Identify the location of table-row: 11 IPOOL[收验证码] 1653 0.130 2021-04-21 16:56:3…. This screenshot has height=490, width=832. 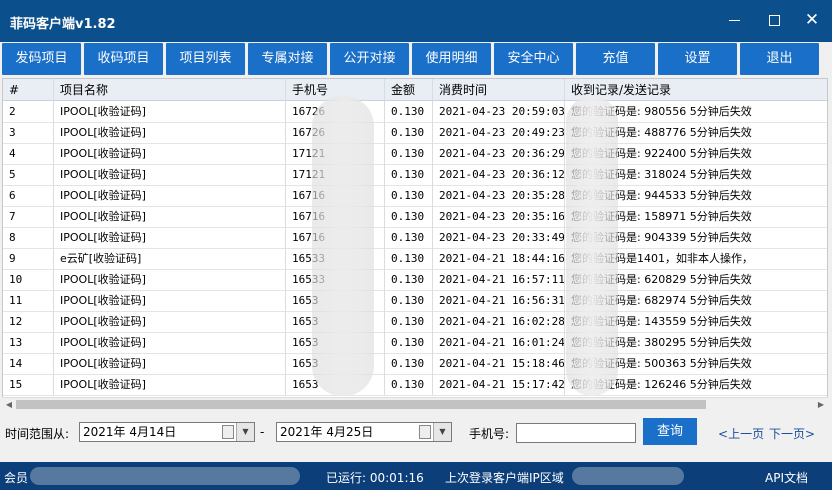
(415, 301).